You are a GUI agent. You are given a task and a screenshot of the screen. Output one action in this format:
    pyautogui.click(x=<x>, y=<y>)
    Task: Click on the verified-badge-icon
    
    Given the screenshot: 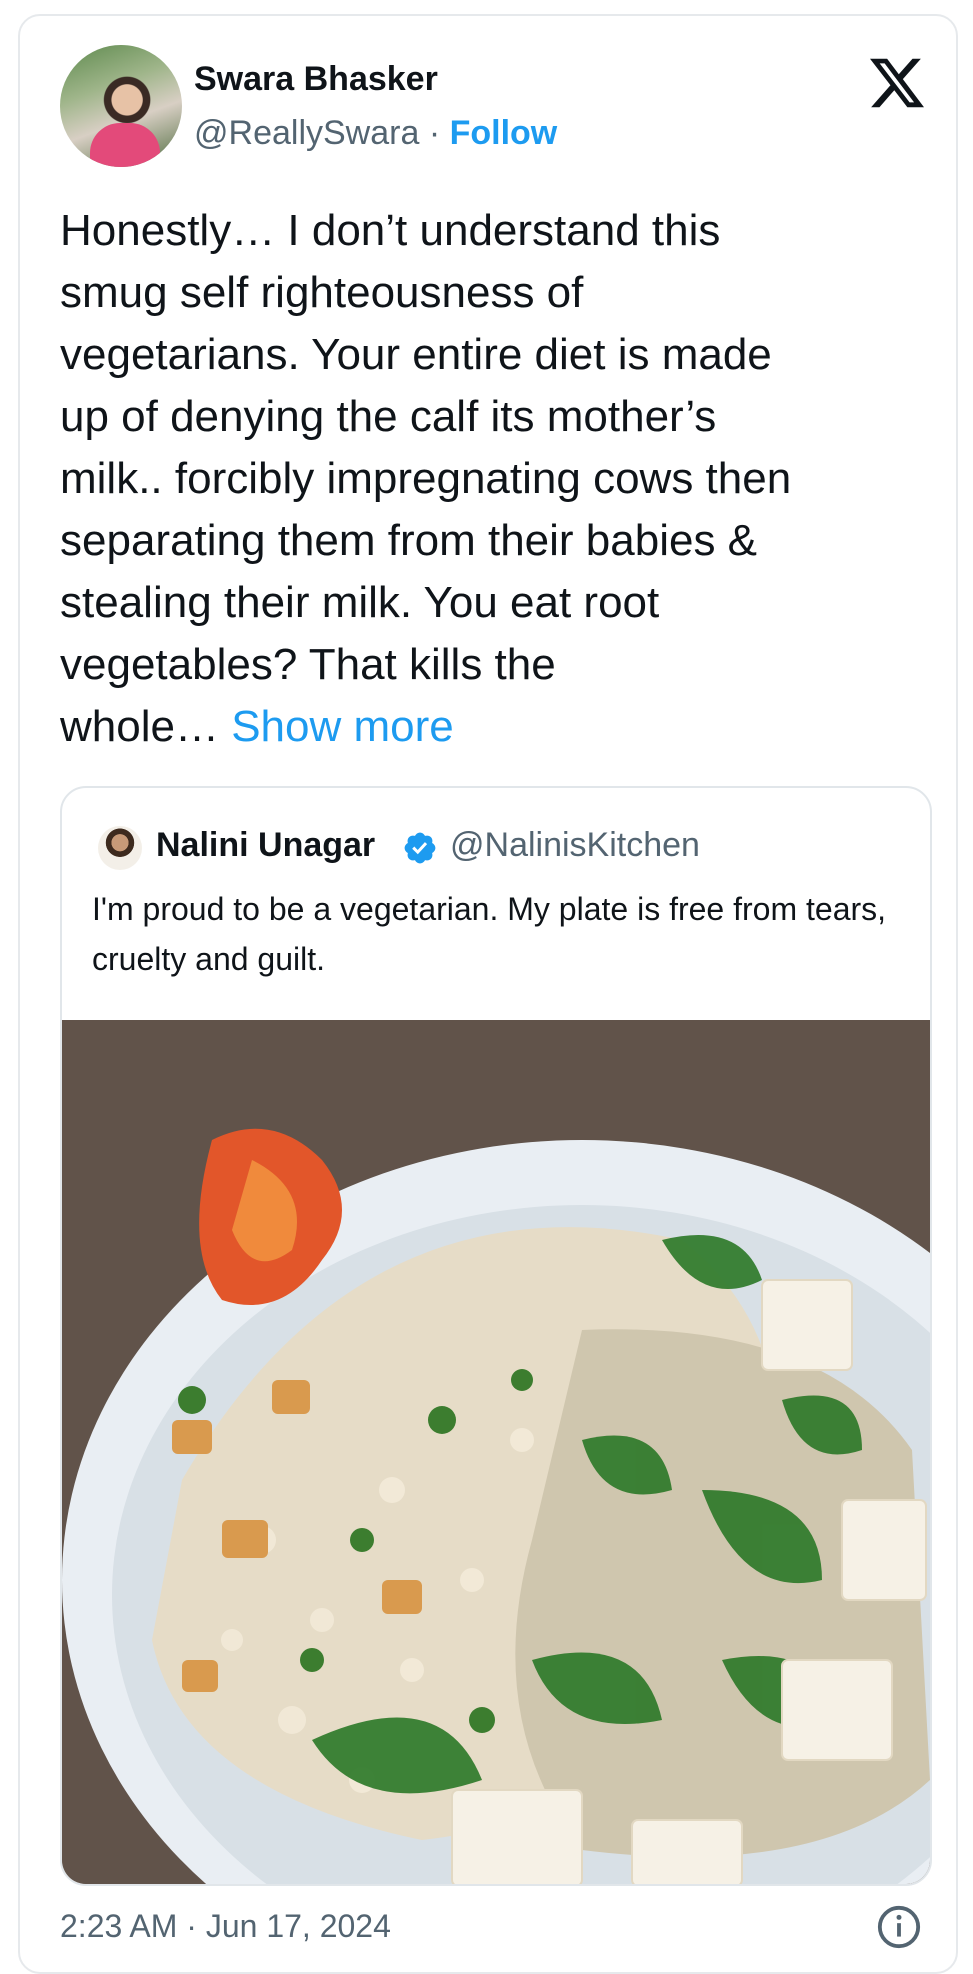 What is the action you would take?
    pyautogui.click(x=420, y=848)
    